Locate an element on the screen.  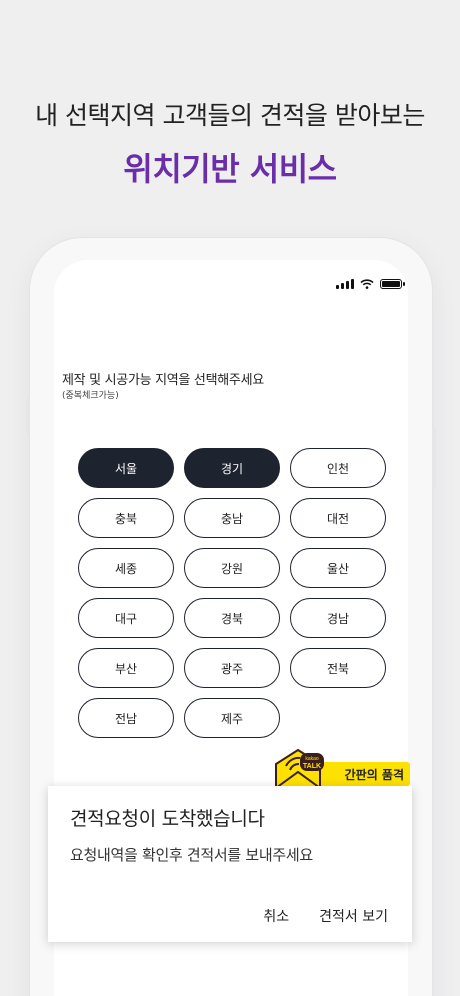
region-chip: 경북 is located at coordinates (232, 618).